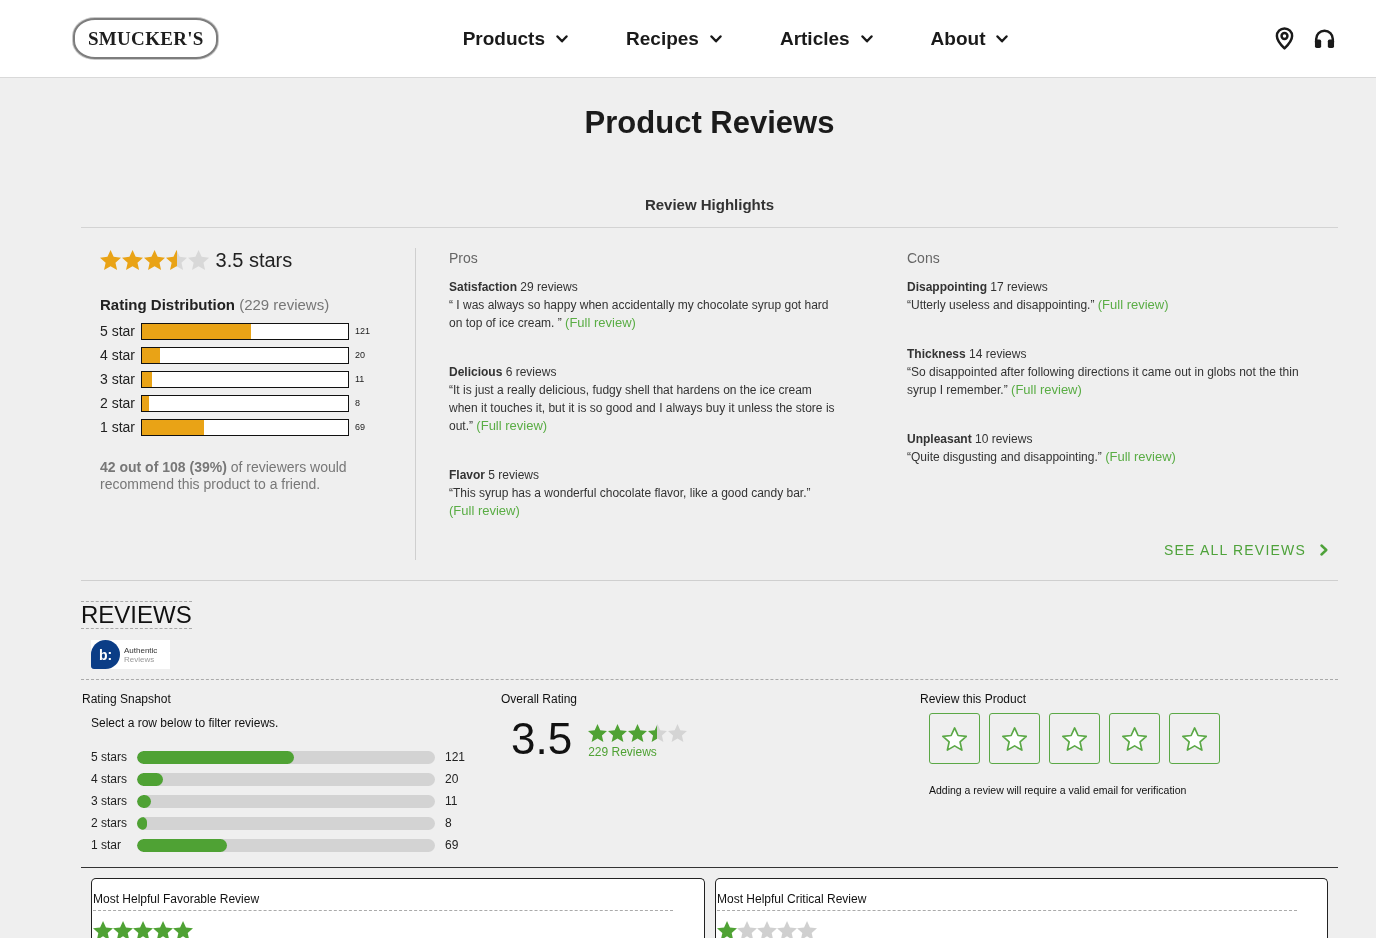 The height and width of the screenshot is (938, 1376). What do you see at coordinates (978, 287) in the screenshot?
I see `con-topic: Disappointing 17 reviews` at bounding box center [978, 287].